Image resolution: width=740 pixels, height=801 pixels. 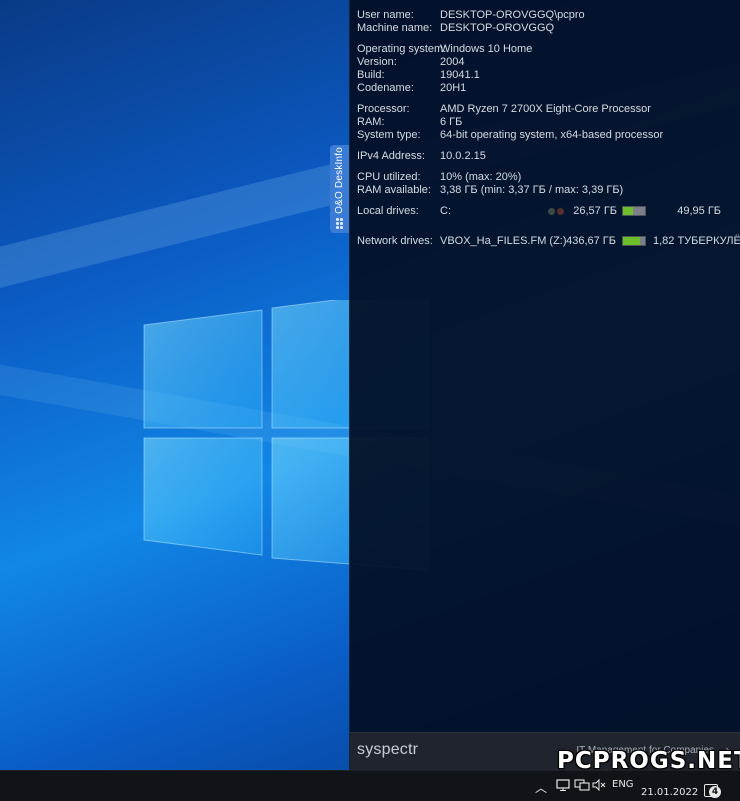 What do you see at coordinates (460, 75) in the screenshot?
I see `info-value: 19041.1` at bounding box center [460, 75].